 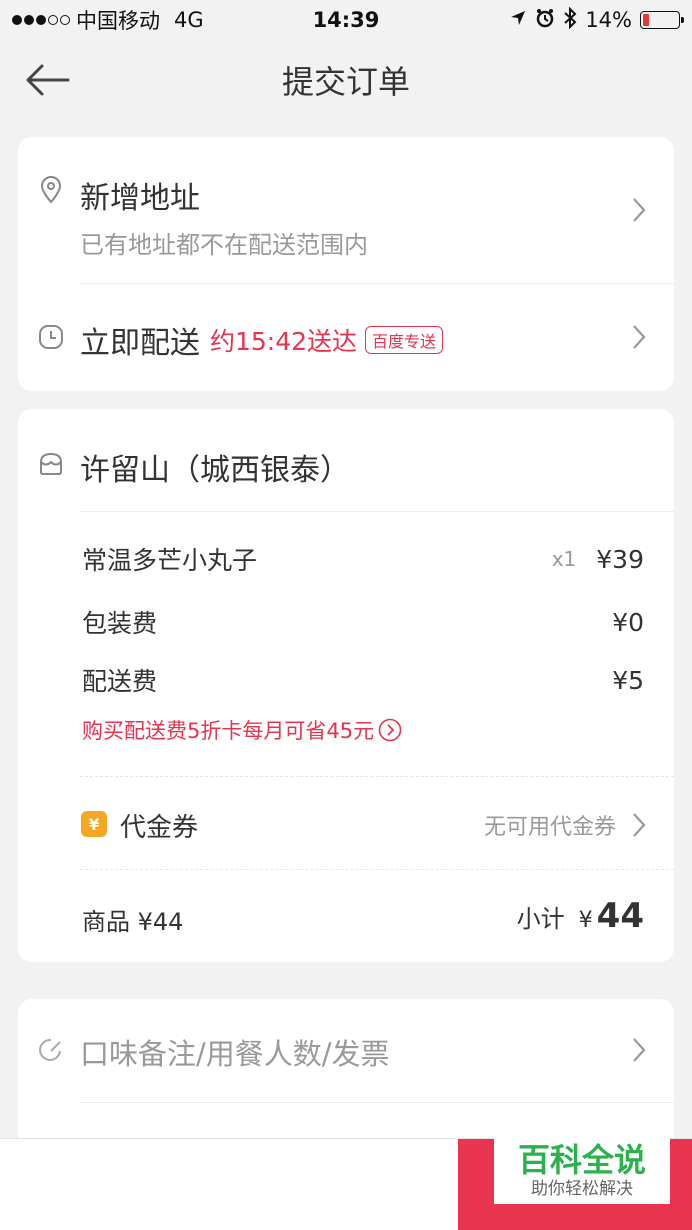 I want to click on battery-icon, so click(x=662, y=20).